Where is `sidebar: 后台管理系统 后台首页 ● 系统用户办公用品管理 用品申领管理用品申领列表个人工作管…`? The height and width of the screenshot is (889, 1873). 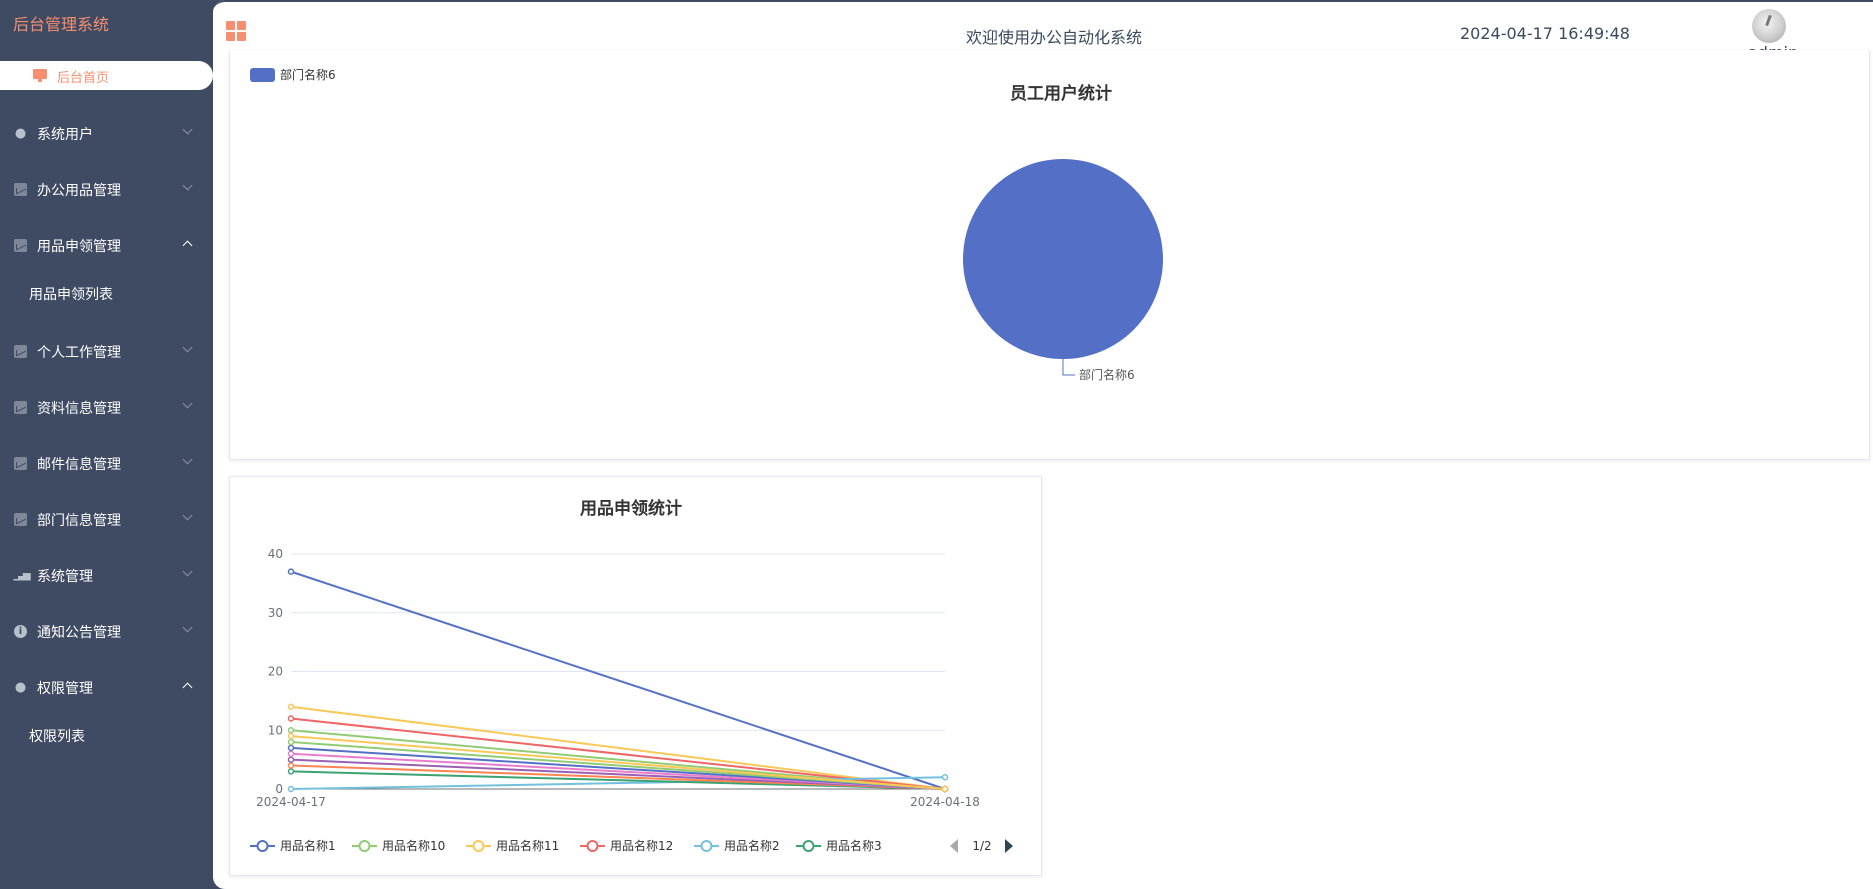
sidebar: 后台管理系统 后台首页 ● 系统用户办公用品管理 用品申领管理用品申领列表个人工作管… is located at coordinates (106, 444).